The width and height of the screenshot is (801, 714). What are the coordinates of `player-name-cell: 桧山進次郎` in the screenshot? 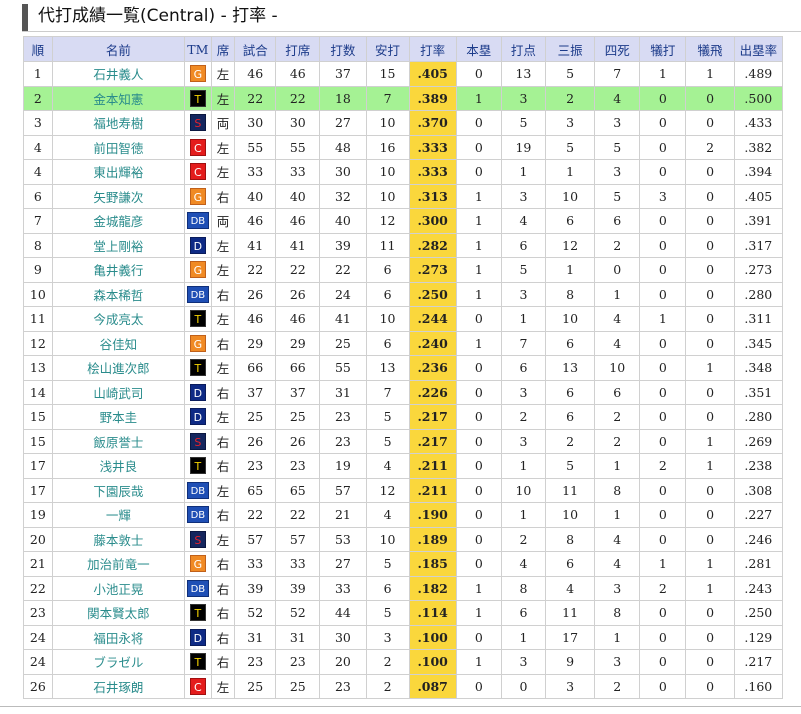 It's located at (118, 368).